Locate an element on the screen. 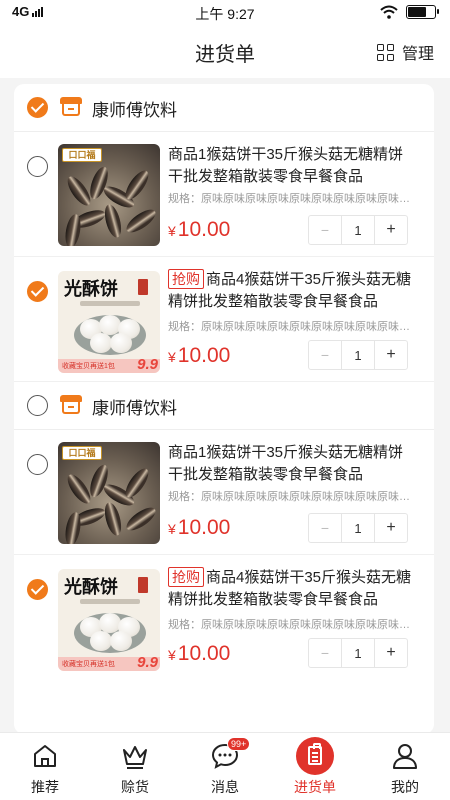  bottom-tab-bar: 推荐 赊货 99+ 消息 进货单 我的 is located at coordinates (225, 766).